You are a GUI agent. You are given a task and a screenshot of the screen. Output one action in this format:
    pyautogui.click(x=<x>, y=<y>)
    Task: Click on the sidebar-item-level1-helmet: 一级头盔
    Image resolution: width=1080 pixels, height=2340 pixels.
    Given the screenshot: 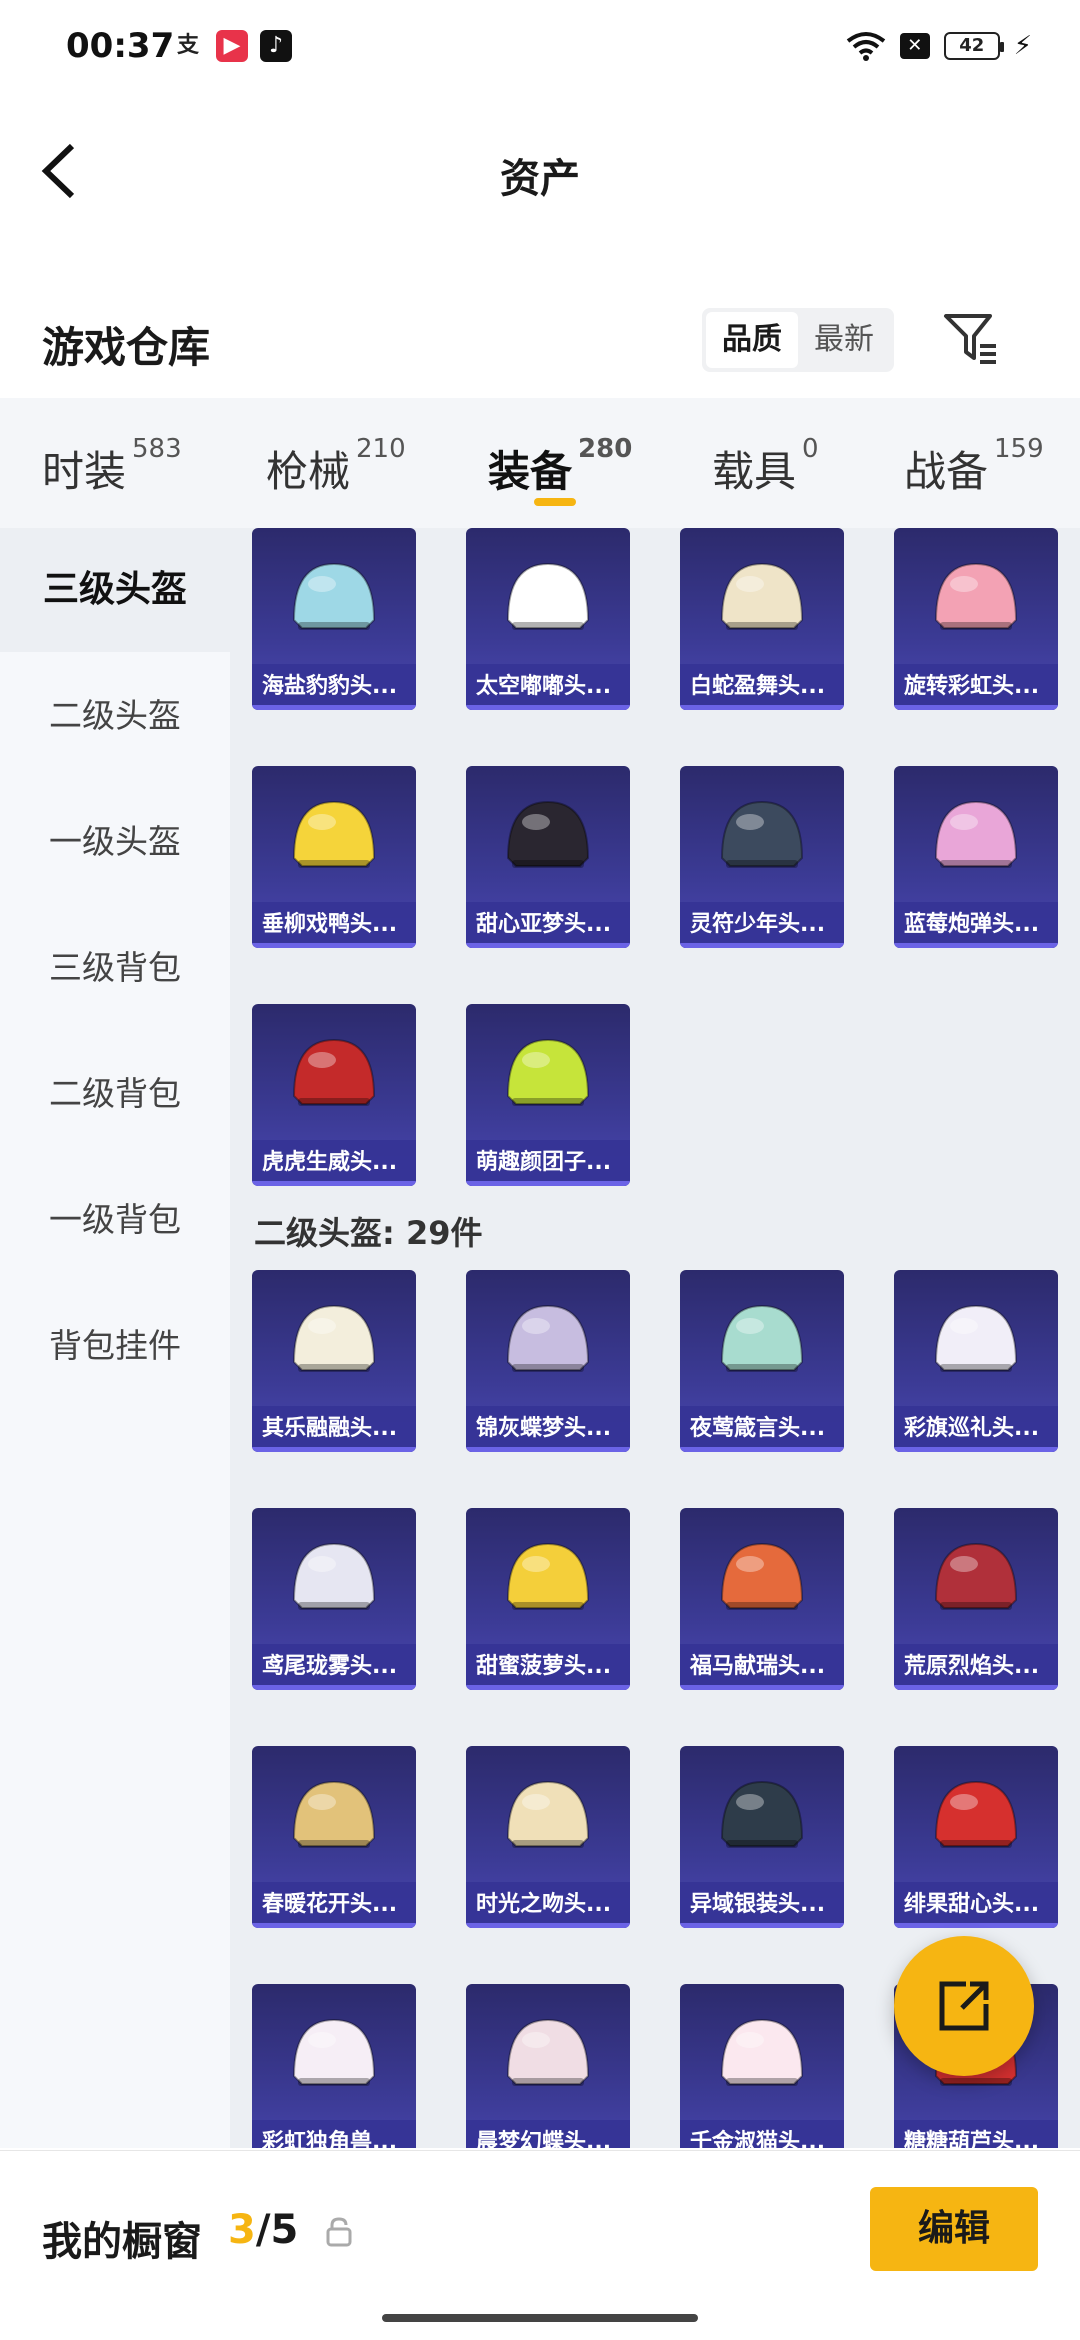 What is the action you would take?
    pyautogui.click(x=115, y=842)
    